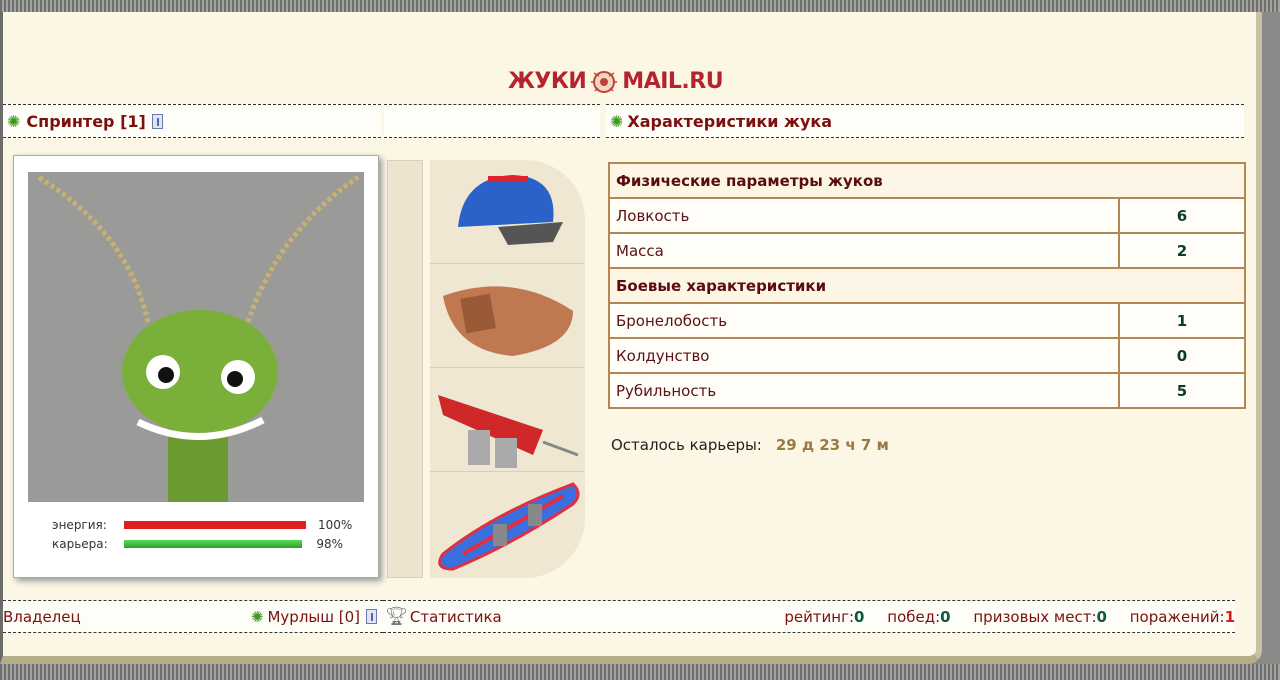 Image resolution: width=1280 pixels, height=680 pixels. What do you see at coordinates (859, 616) in the screenshot?
I see `rating-value: 0` at bounding box center [859, 616].